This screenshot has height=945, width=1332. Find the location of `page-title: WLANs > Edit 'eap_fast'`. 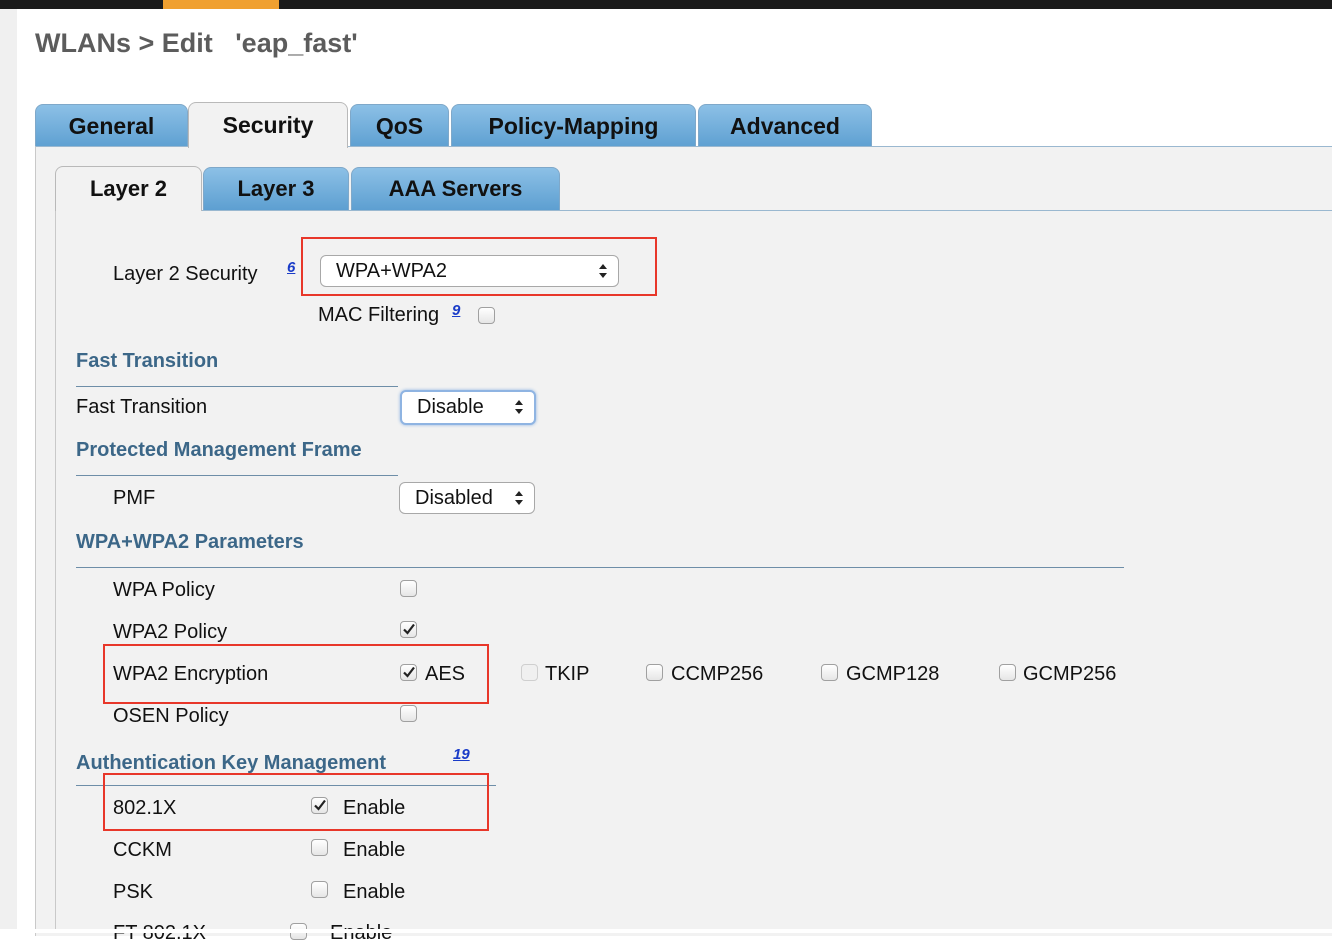

page-title: WLANs > Edit 'eap_fast' is located at coordinates (196, 43).